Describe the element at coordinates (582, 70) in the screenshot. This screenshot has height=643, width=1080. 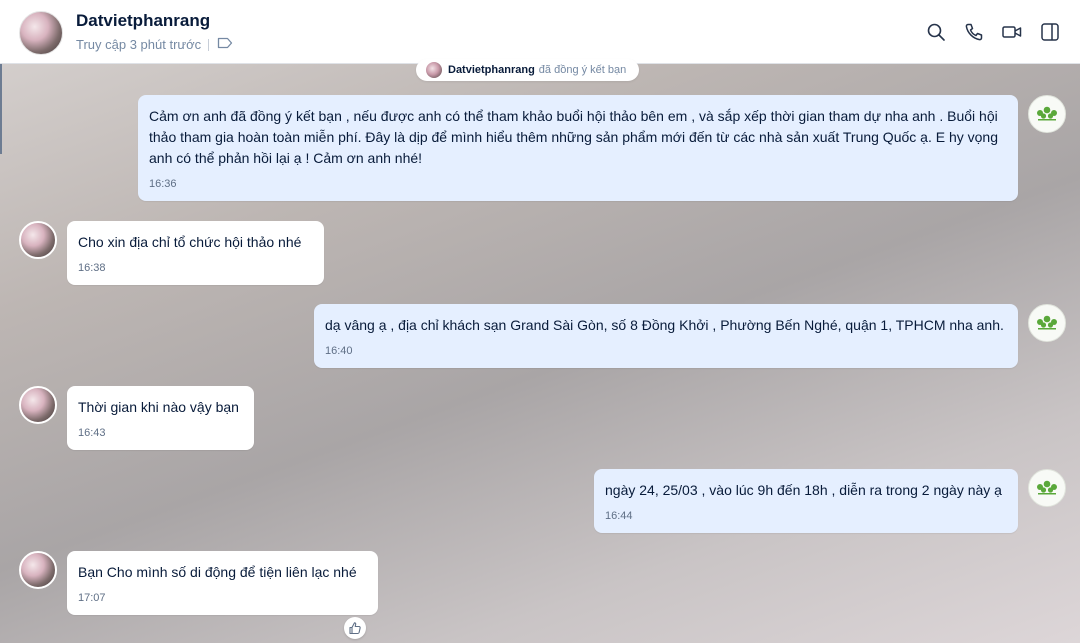
I see `notice-text: đã đồng ý kết bạn` at that location.